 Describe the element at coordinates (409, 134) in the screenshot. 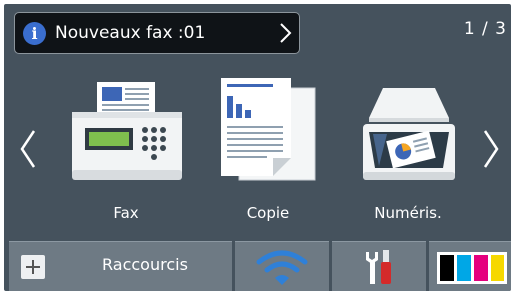

I see `scanner-icon` at that location.